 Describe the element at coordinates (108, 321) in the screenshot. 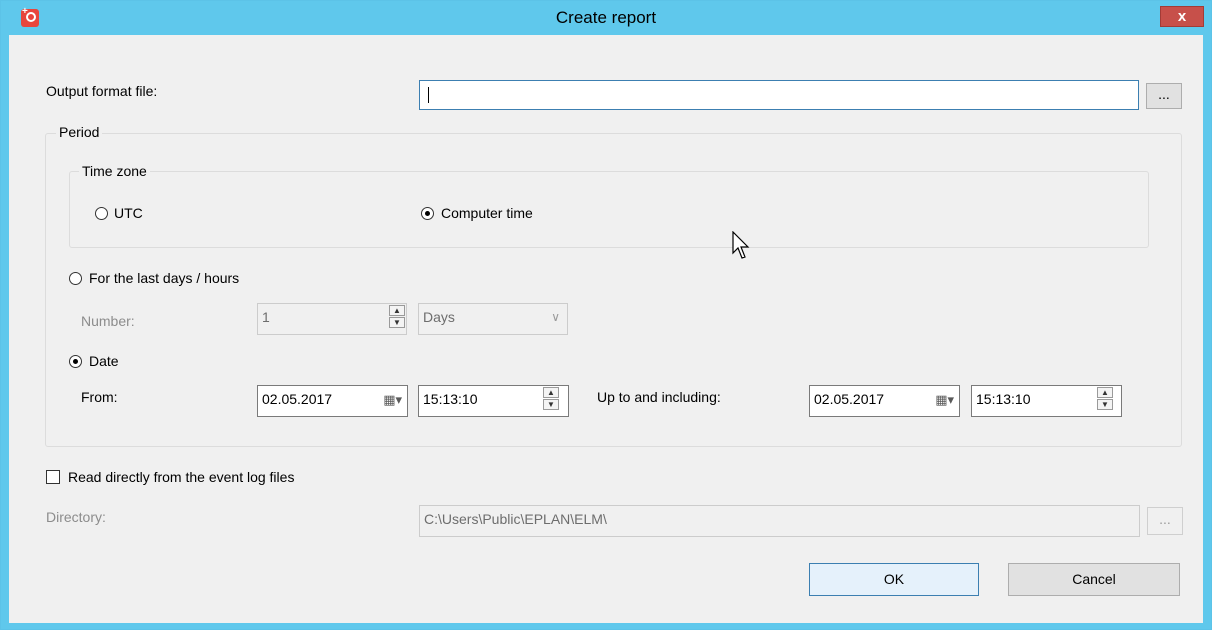

I see `number-label: Number:` at that location.